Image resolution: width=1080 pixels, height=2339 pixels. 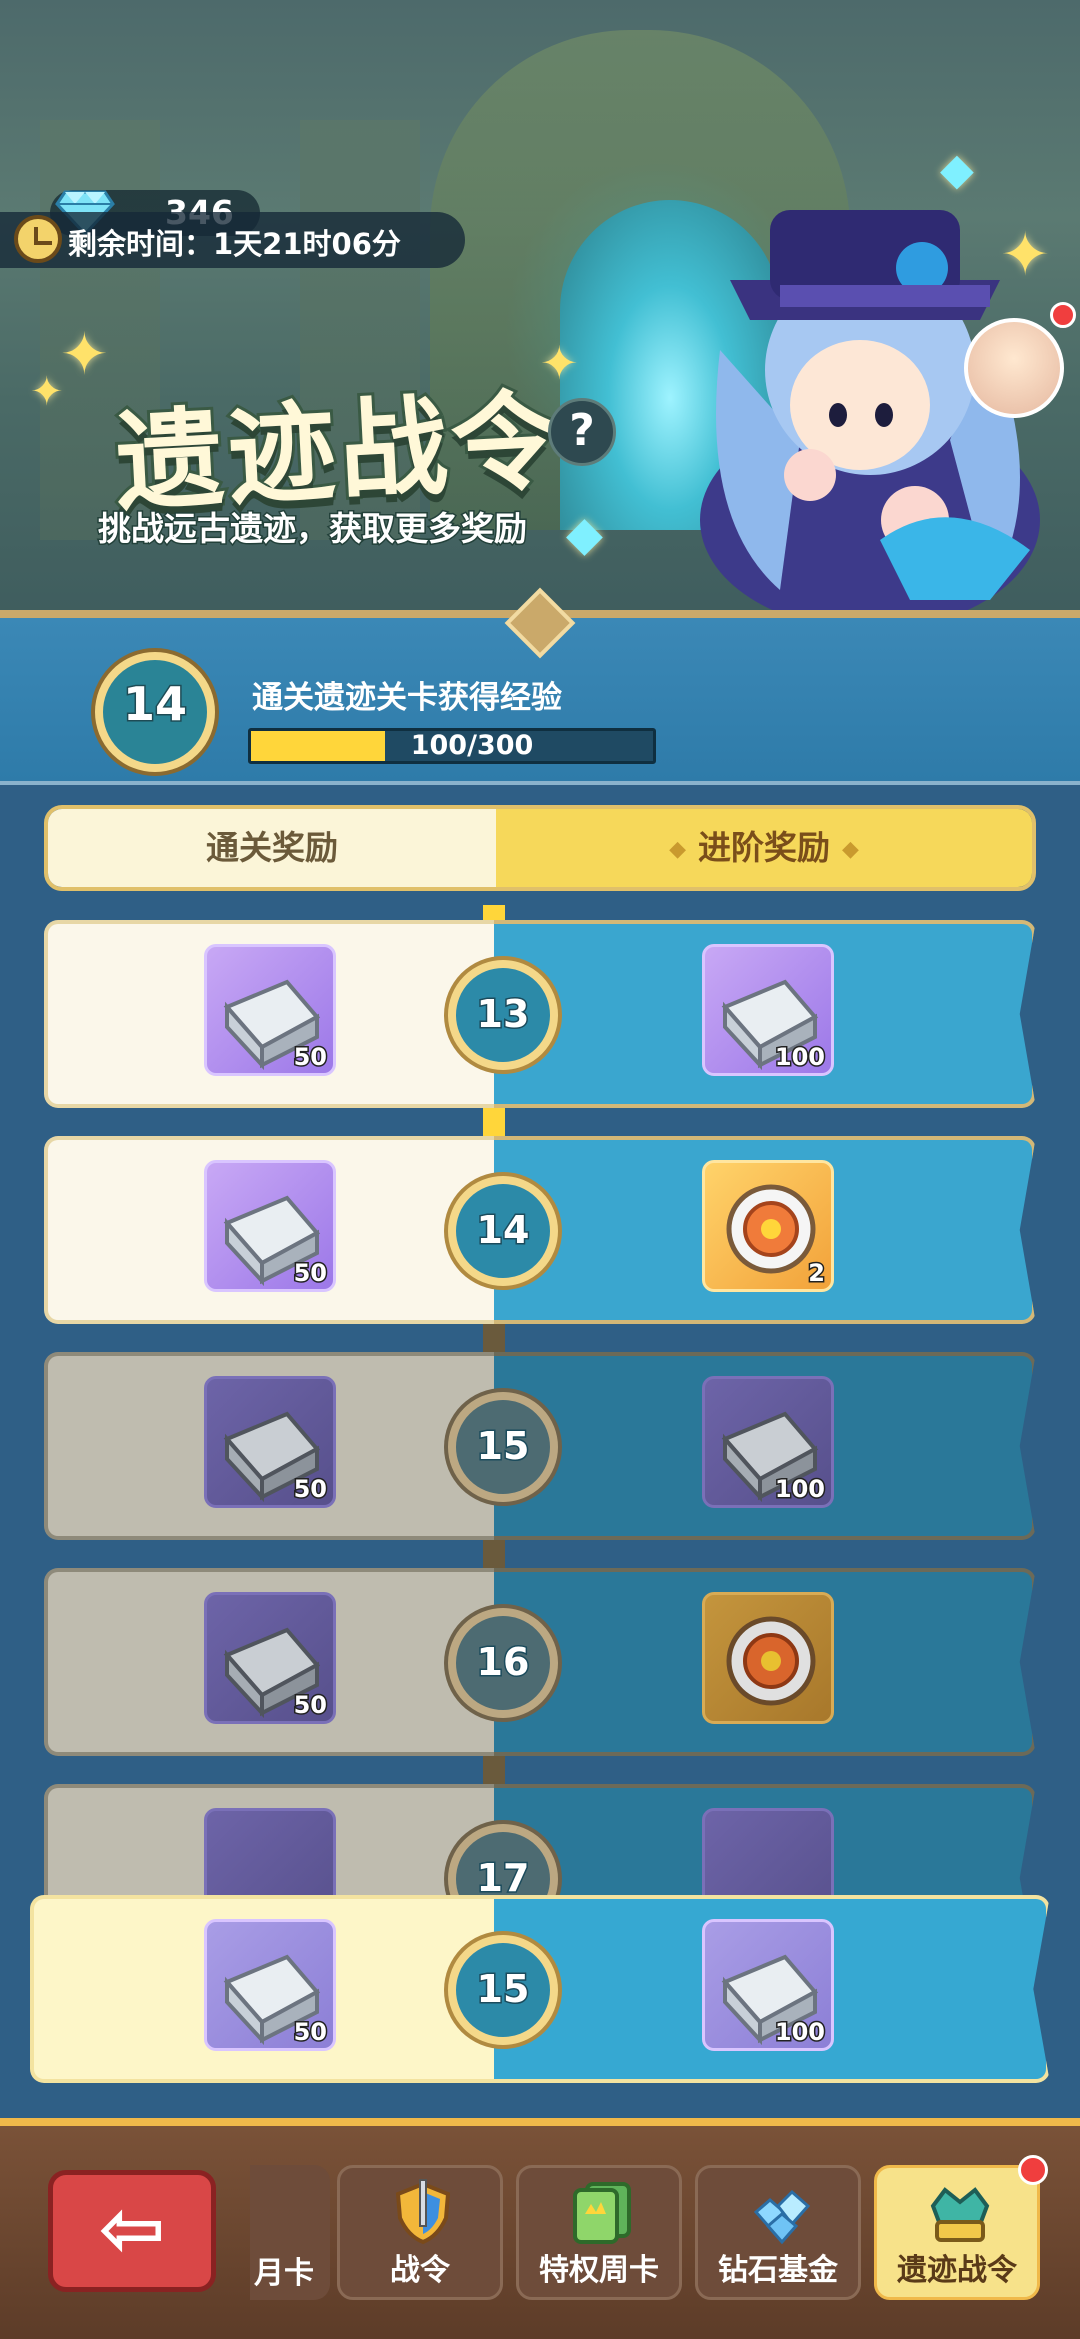 I want to click on page-subtitle: 挑战远古遗迹，获取更多奖励, so click(x=313, y=529).